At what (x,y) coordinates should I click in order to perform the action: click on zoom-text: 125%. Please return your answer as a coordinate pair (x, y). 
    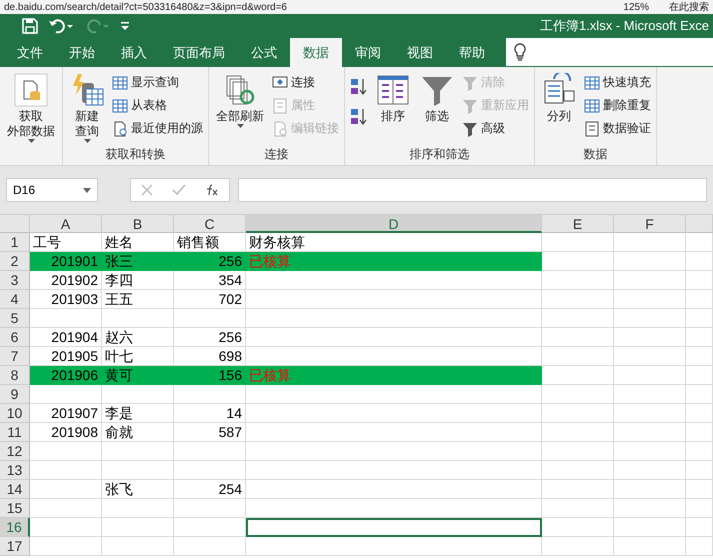
    Looking at the image, I should click on (636, 7).